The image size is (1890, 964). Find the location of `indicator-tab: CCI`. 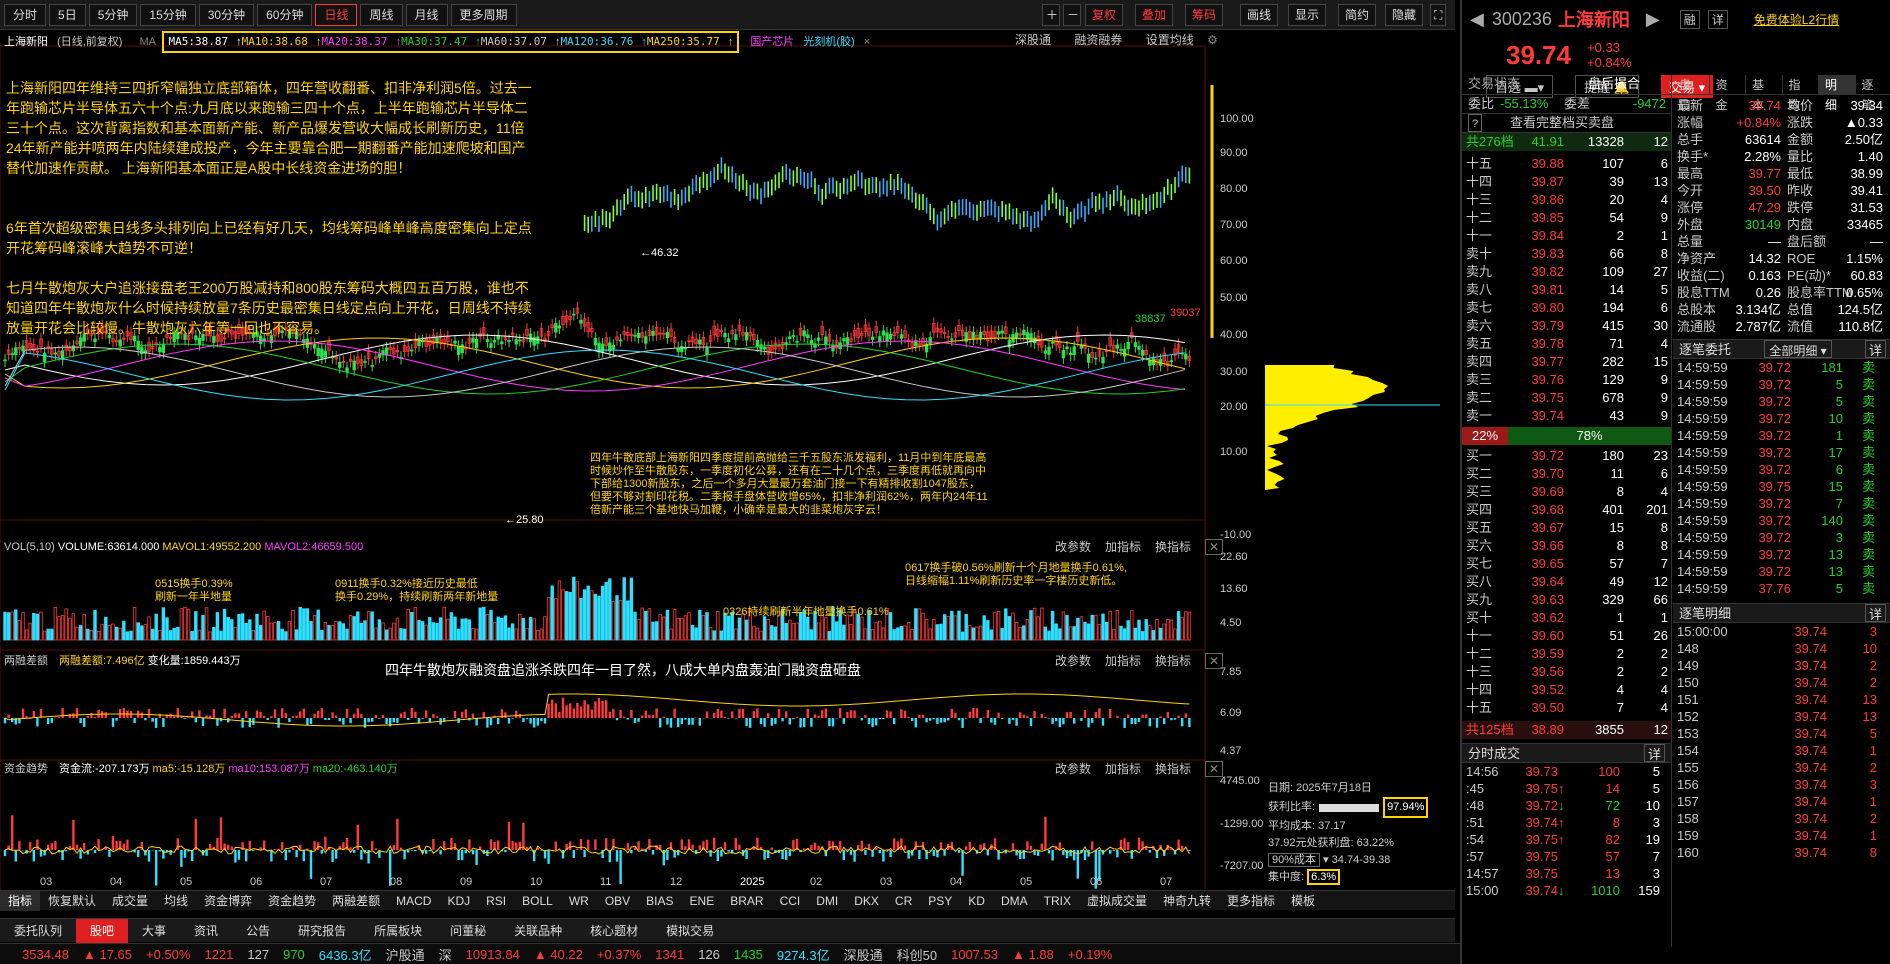

indicator-tab: CCI is located at coordinates (790, 901).